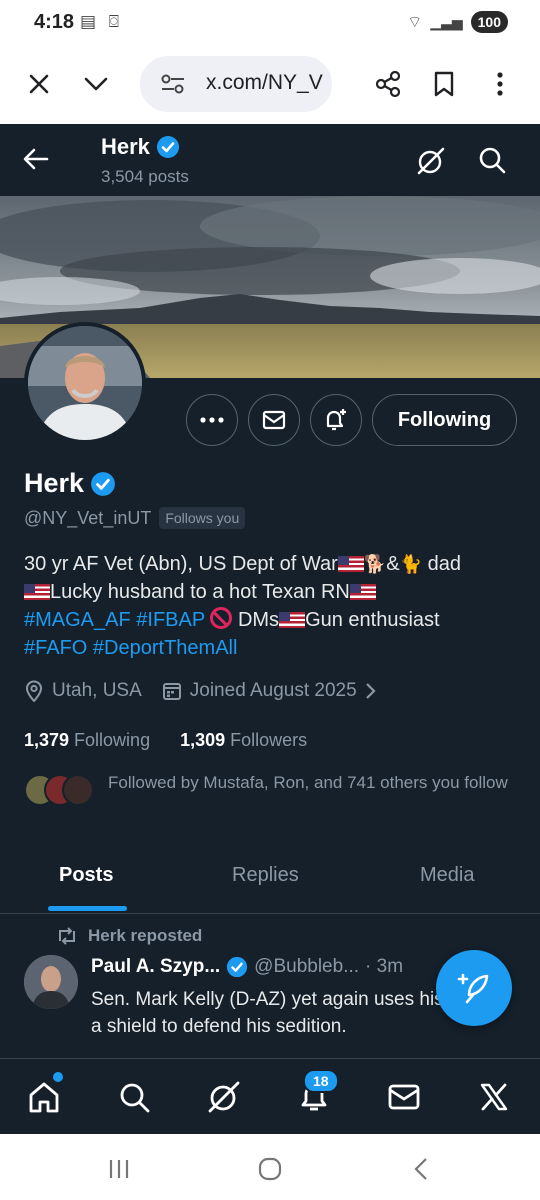  I want to click on back-arrow-icon, so click(36, 161).